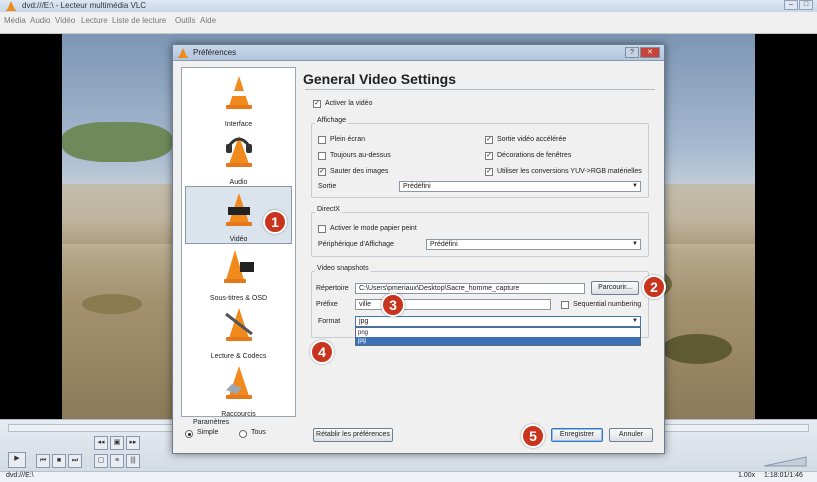  I want to click on window-controls: – □, so click(798, 5).